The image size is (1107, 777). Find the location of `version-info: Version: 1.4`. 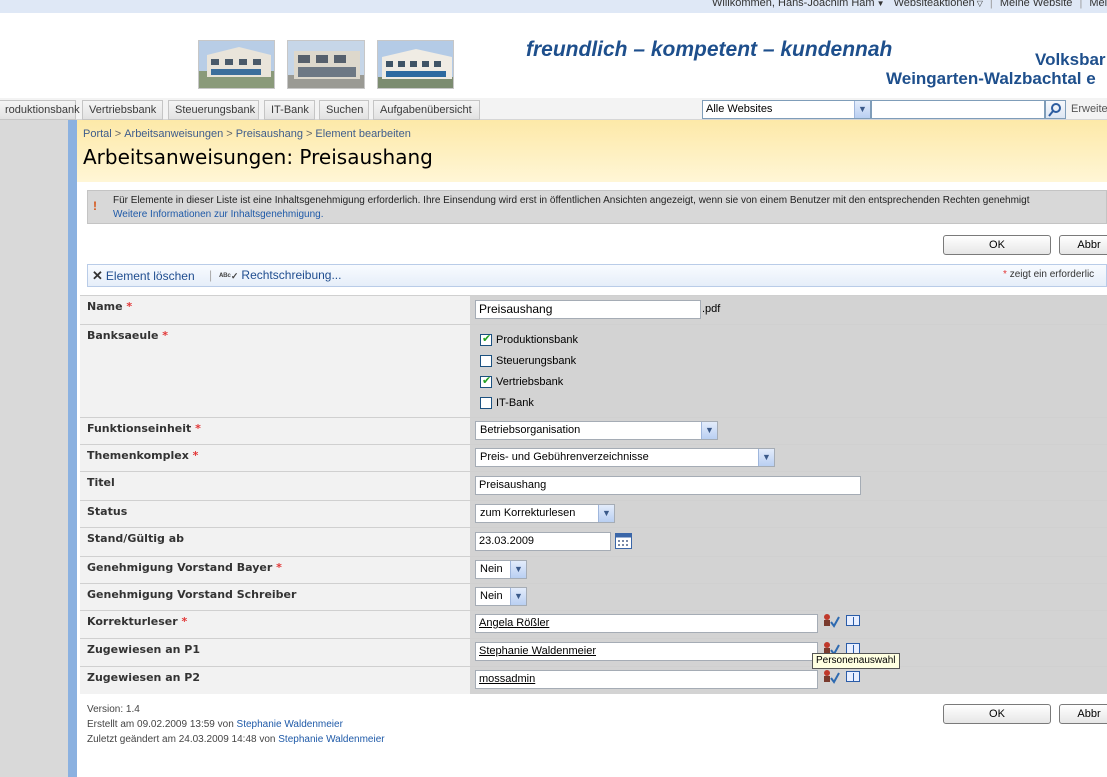

version-info: Version: 1.4 is located at coordinates (113, 709).